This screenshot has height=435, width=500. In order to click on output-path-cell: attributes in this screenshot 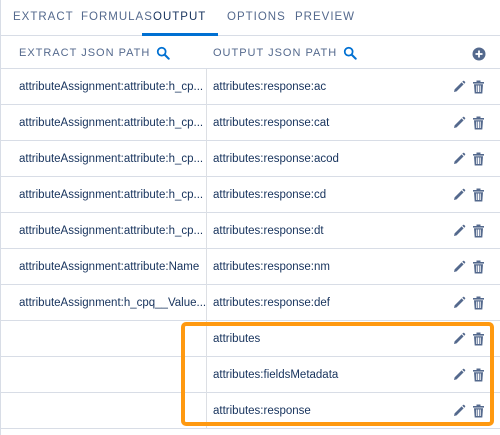, I will do `click(237, 339)`.